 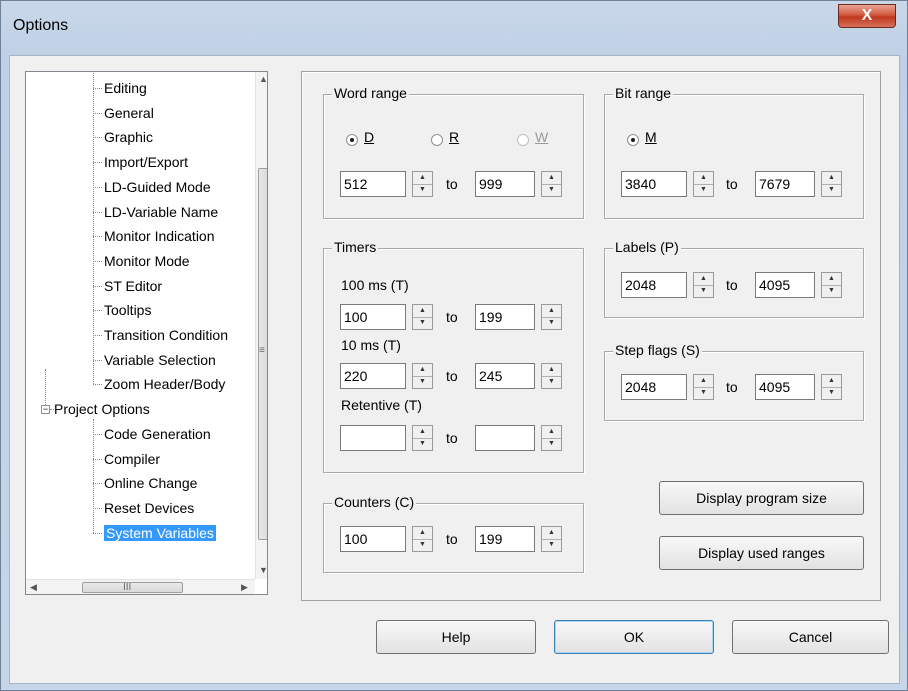 What do you see at coordinates (161, 212) in the screenshot?
I see `tree-item: LD-Variable Name` at bounding box center [161, 212].